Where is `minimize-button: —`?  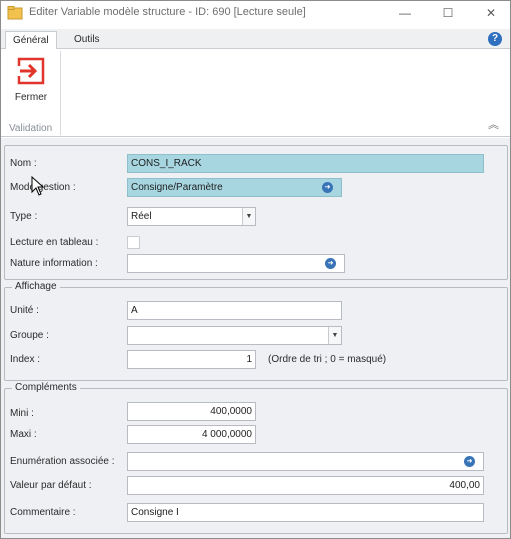
minimize-button: — is located at coordinates (405, 13).